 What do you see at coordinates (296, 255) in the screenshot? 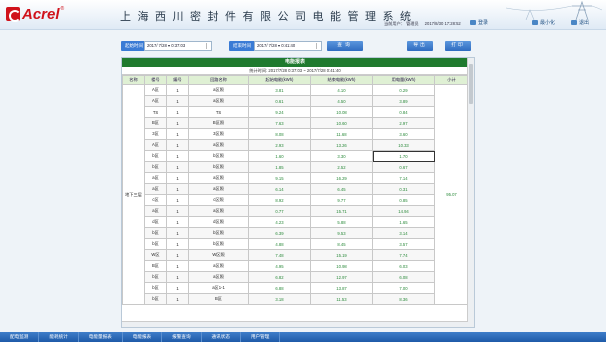
I see `table-row: W区 1 W区照 7.48 15.19 7.74` at bounding box center [296, 255].